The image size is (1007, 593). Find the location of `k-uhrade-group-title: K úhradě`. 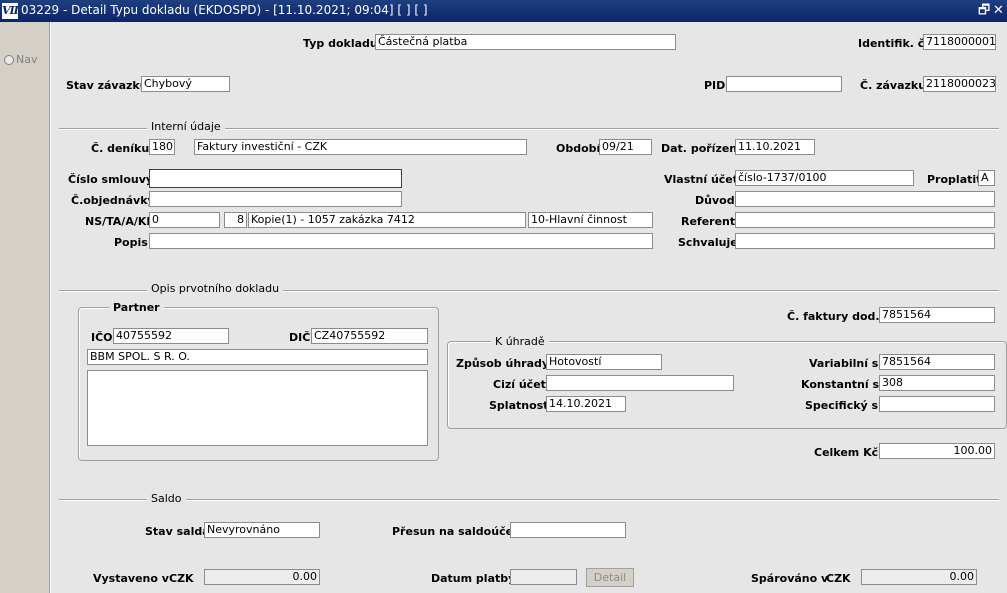

k-uhrade-group-title: K úhradě is located at coordinates (520, 341).